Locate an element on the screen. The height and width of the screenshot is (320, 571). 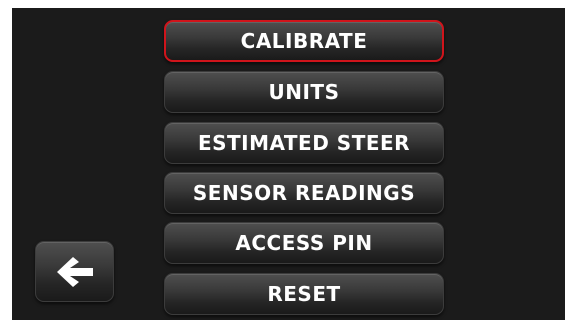
sensor-readings-button-label: SENSOR READINGS is located at coordinates (304, 193).